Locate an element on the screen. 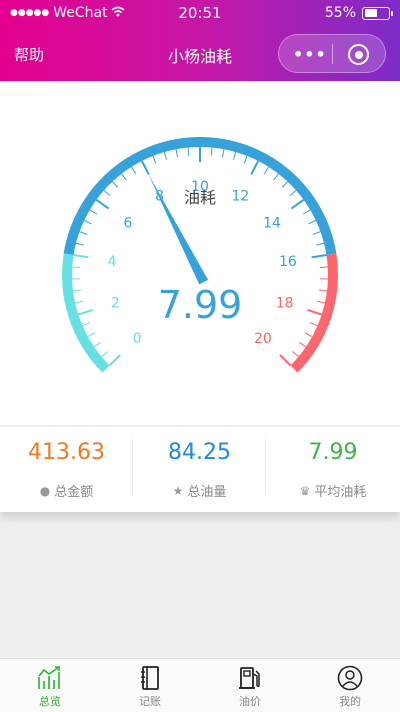  stat-label: 总油量 is located at coordinates (207, 492).